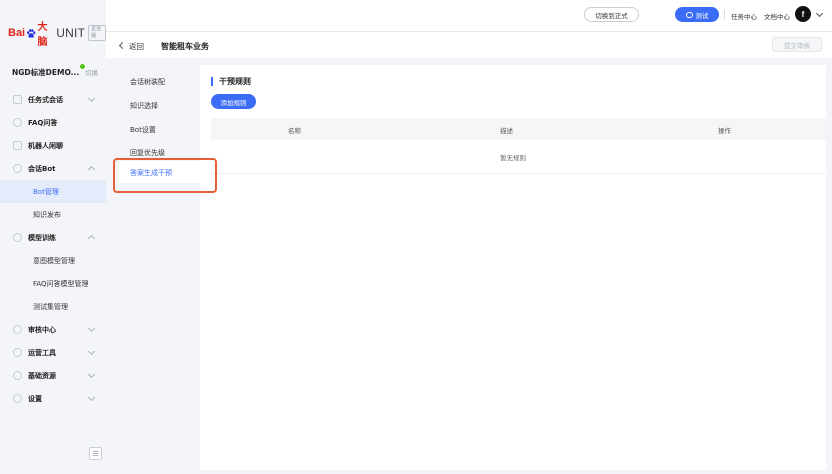 This screenshot has width=832, height=474. I want to click on faq-icon, so click(17, 122).